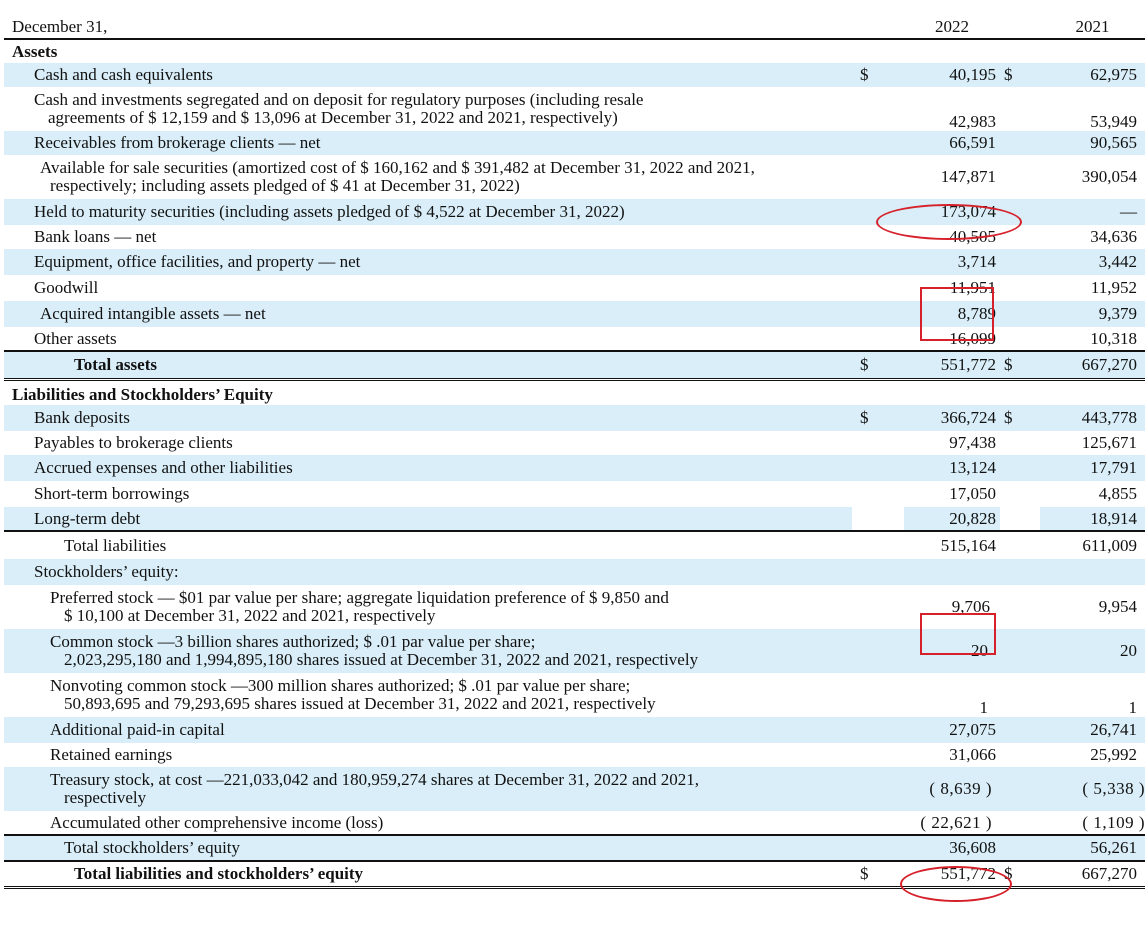  I want to click on value-2021: 17,791, so click(1092, 468).